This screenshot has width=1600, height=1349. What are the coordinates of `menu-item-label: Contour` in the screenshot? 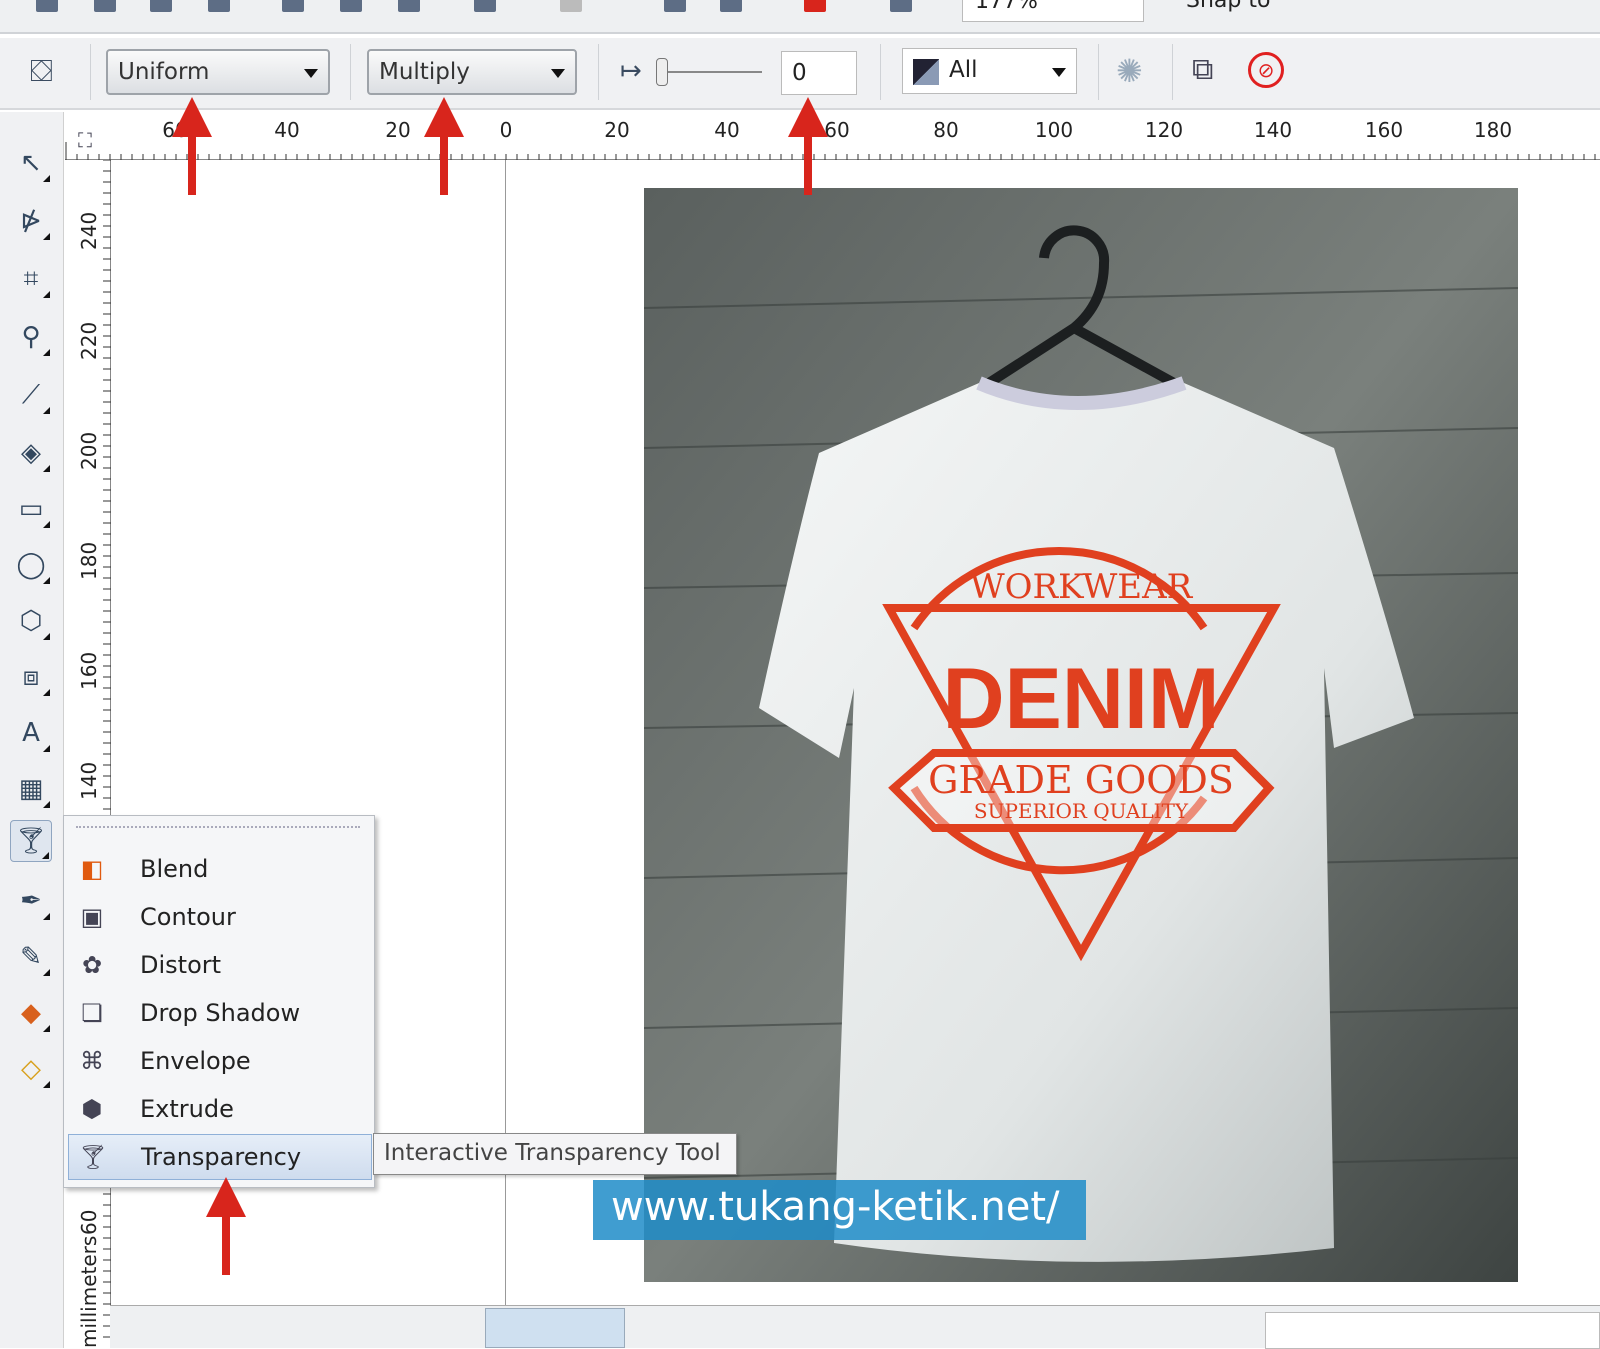 It's located at (188, 917).